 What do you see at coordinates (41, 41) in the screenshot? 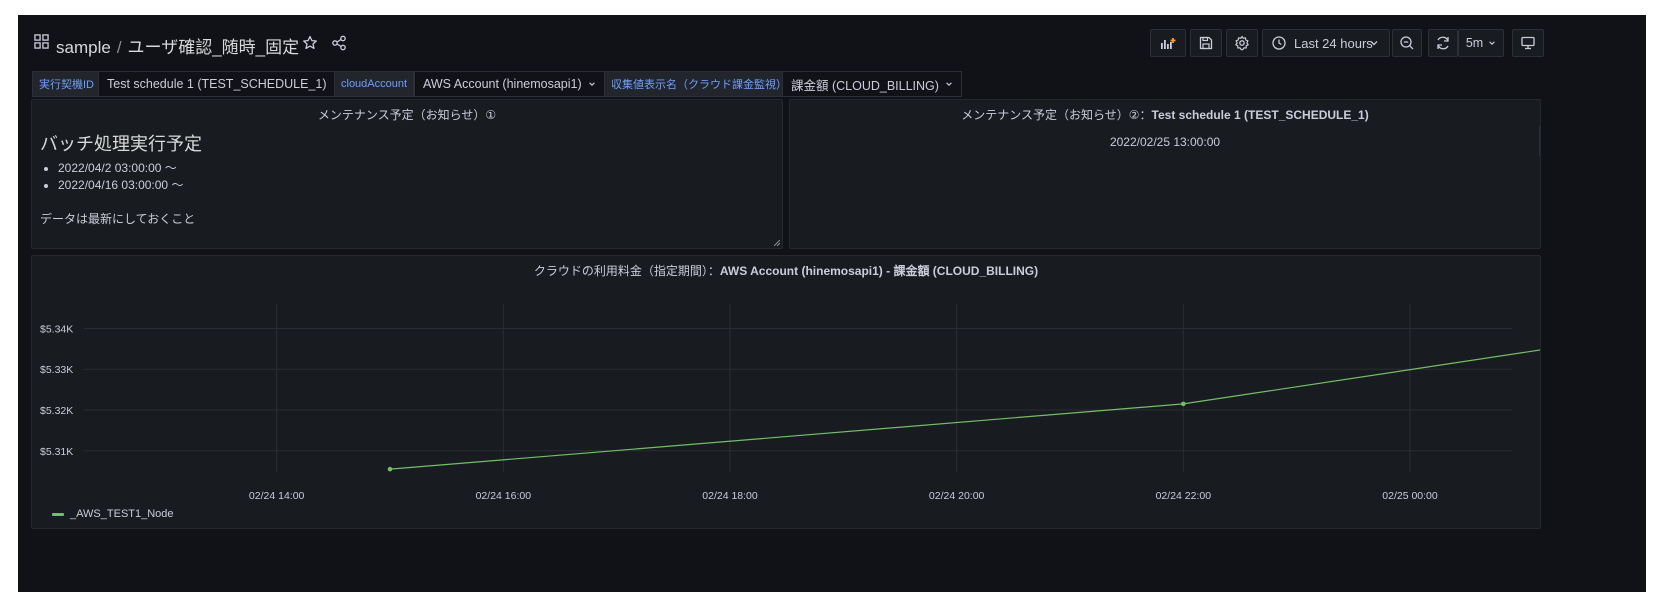
I see `dashboards-grid-icon` at bounding box center [41, 41].